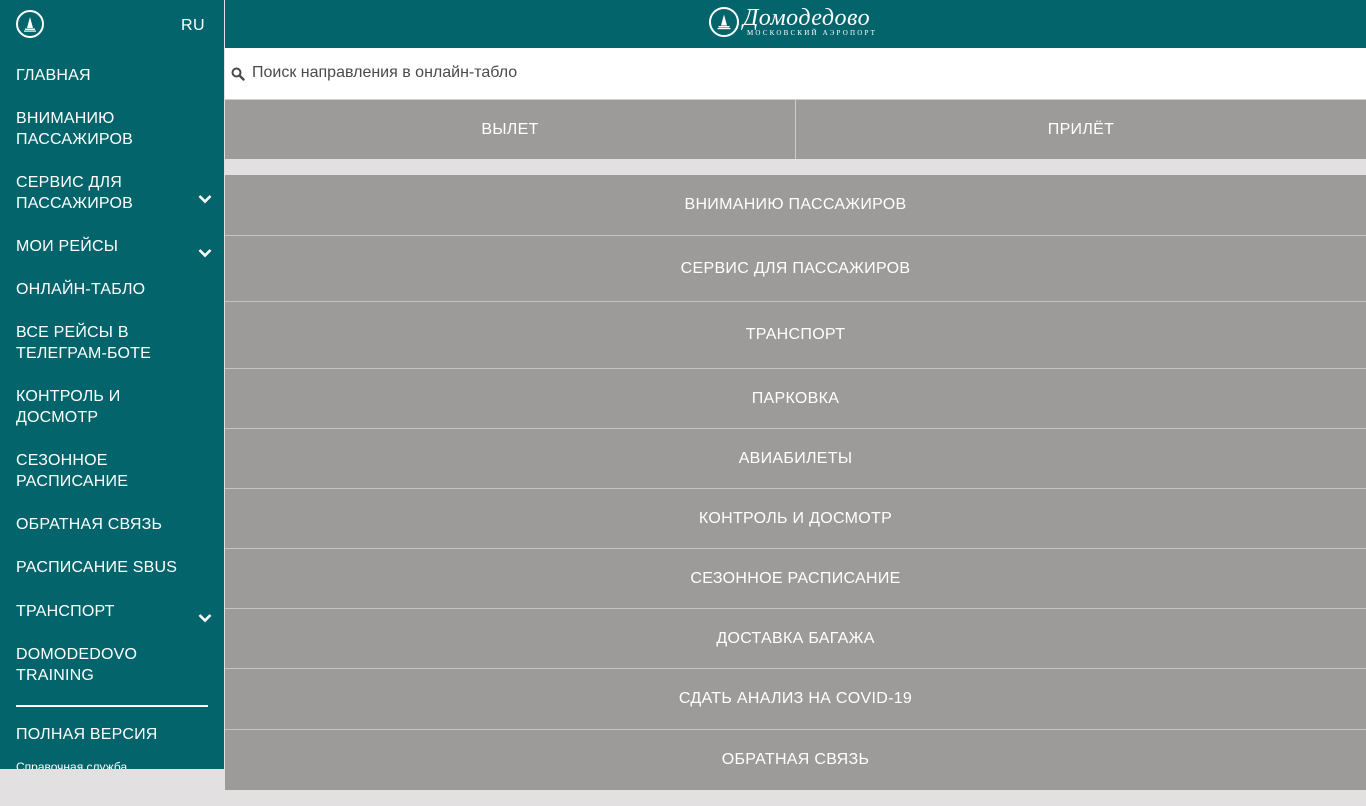  I want to click on sidebar-item: Обратная связь, so click(112, 527).